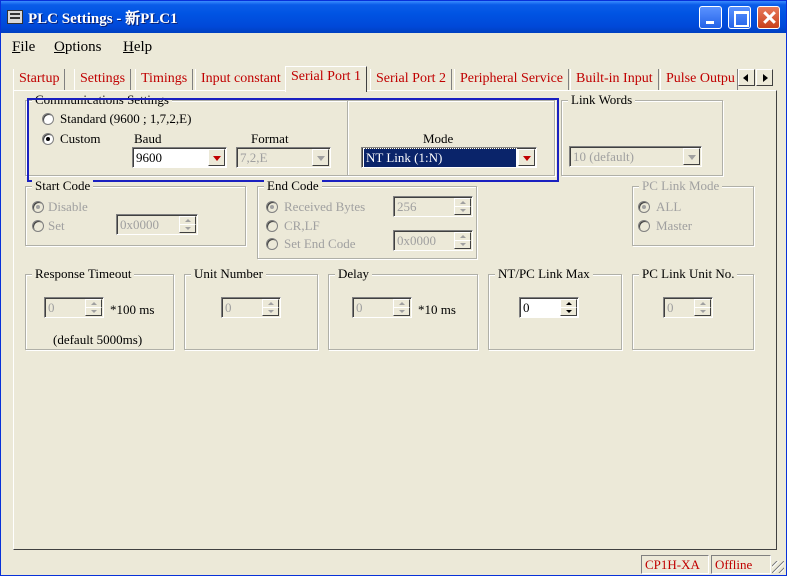 Image resolution: width=787 pixels, height=576 pixels. Describe the element at coordinates (354, 274) in the screenshot. I see `delay-legend: Delay` at that location.